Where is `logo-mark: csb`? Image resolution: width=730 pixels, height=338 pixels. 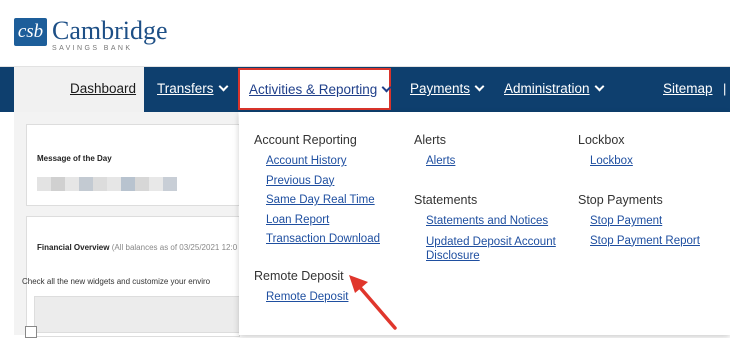
logo-mark: csb is located at coordinates (30, 32).